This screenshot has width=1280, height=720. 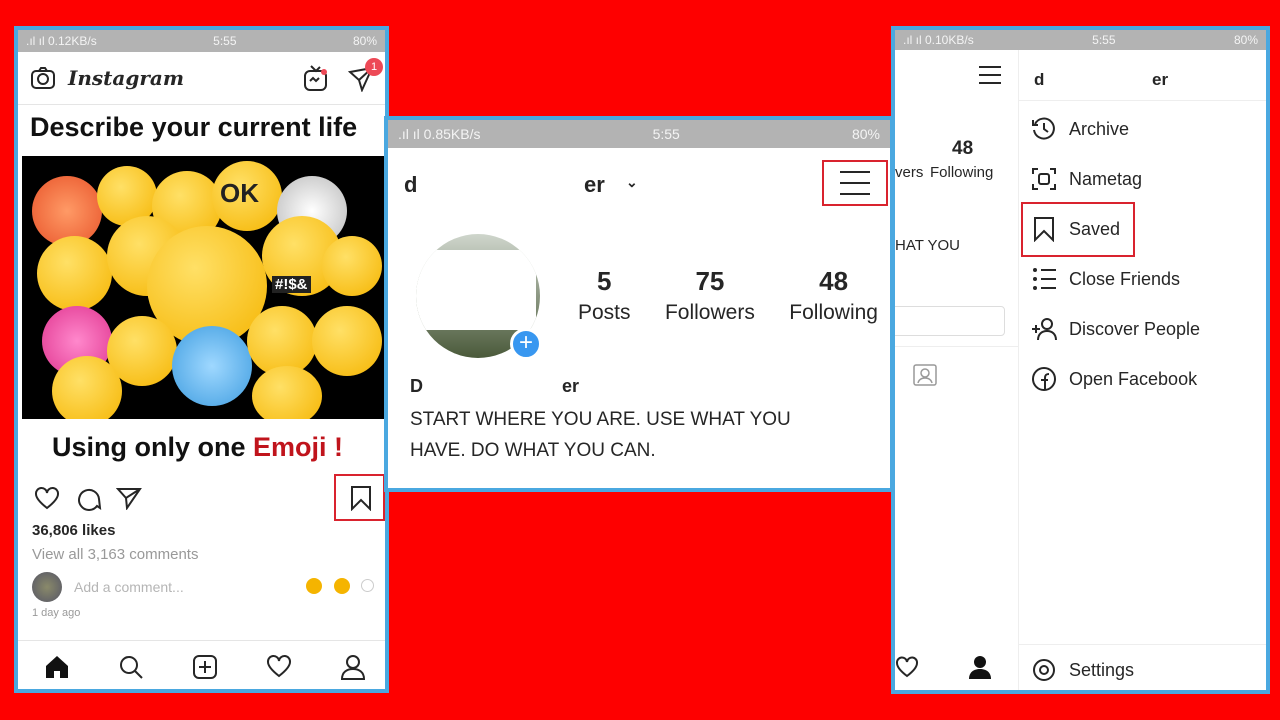 What do you see at coordinates (342, 586) in the screenshot?
I see `laughing-emoji-icon` at bounding box center [342, 586].